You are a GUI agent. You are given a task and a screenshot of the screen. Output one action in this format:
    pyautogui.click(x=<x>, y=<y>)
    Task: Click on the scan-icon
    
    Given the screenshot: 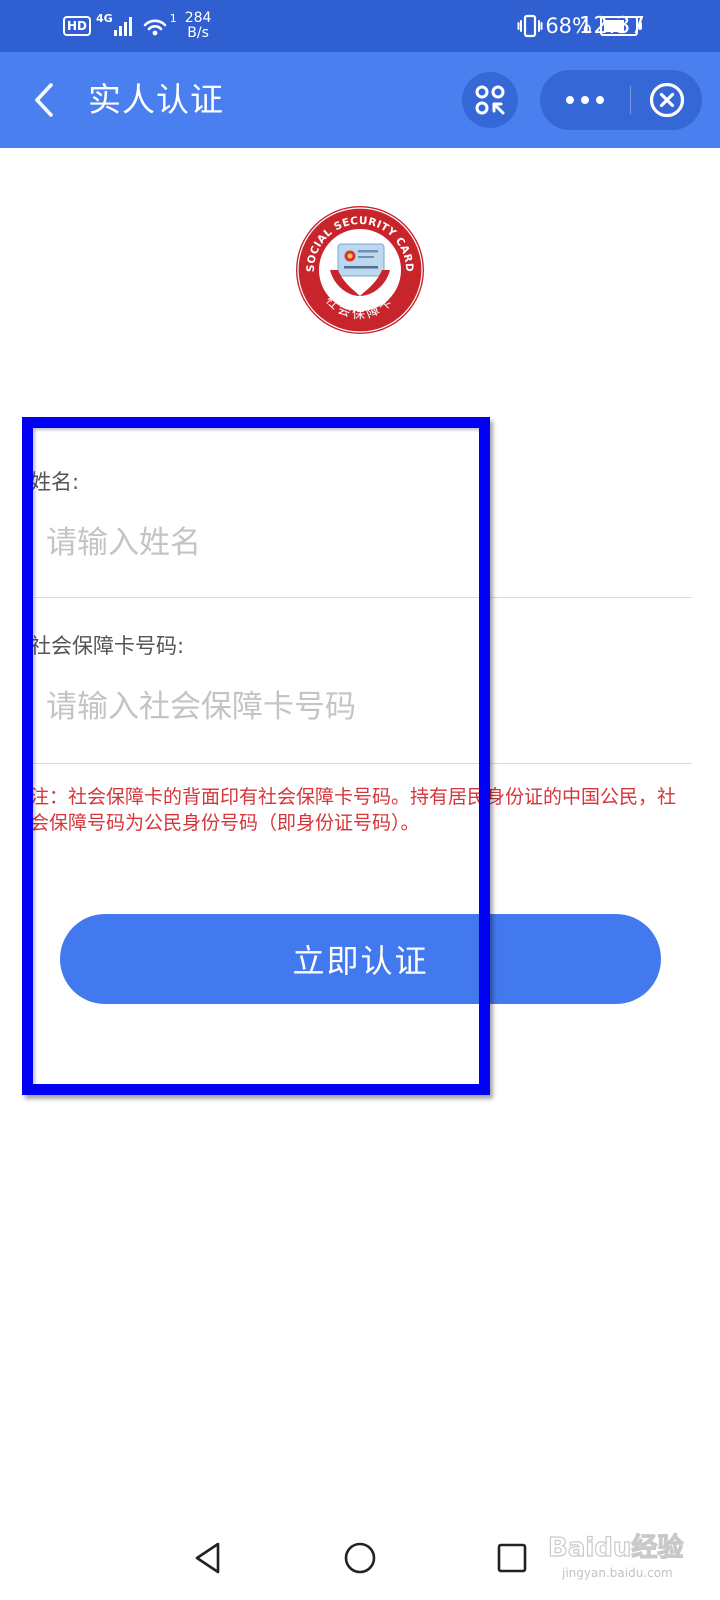 What is the action you would take?
    pyautogui.click(x=490, y=100)
    